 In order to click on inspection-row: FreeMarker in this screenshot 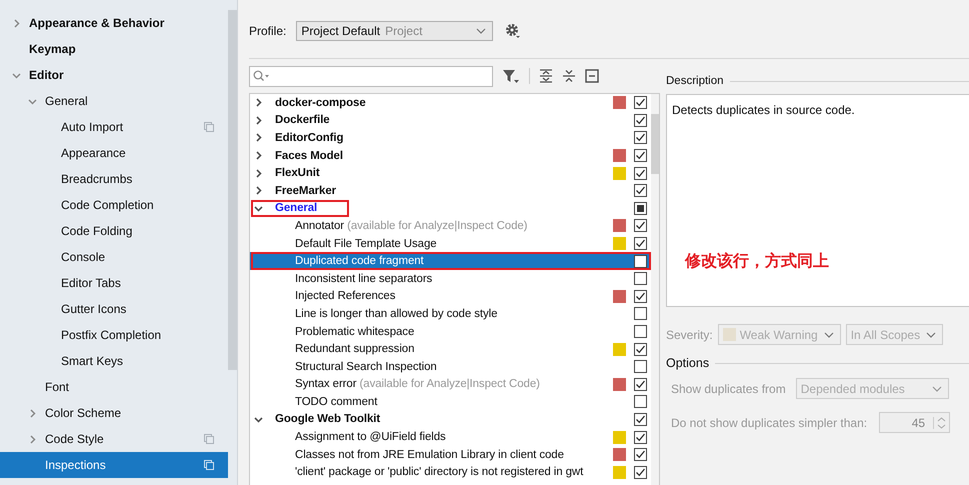, I will do `click(450, 191)`.